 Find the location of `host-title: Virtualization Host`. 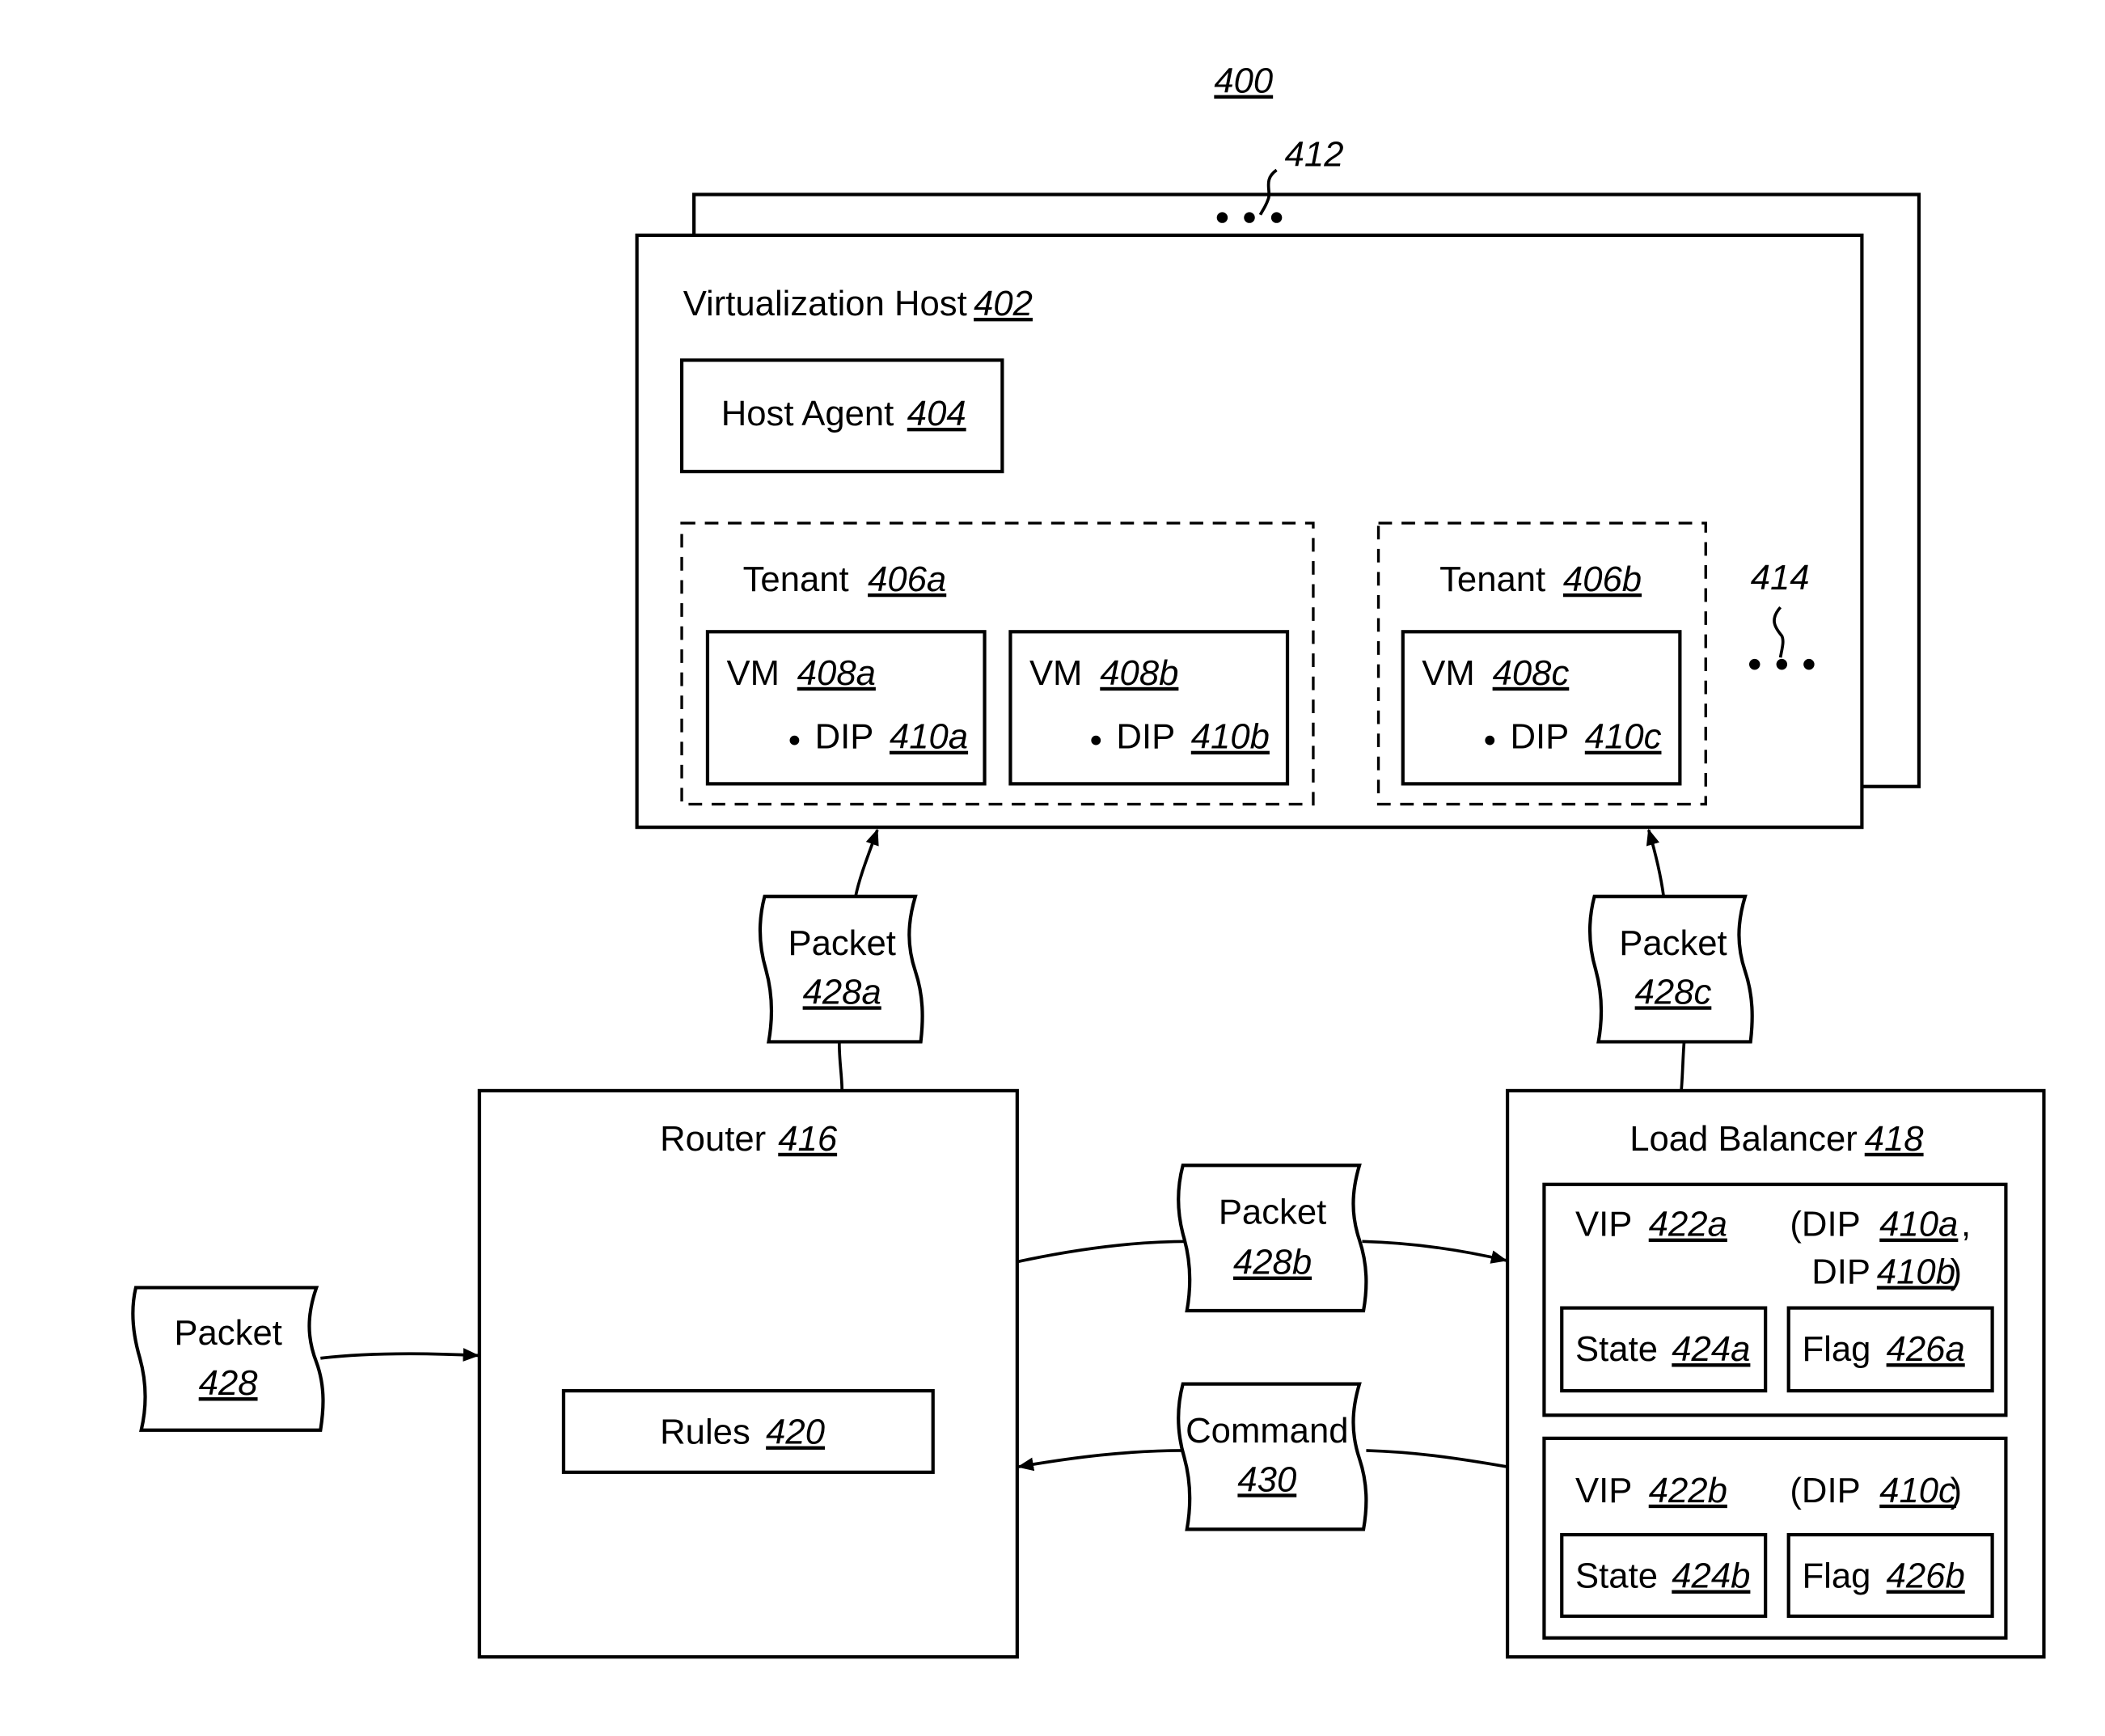

host-title: Virtualization Host is located at coordinates (825, 303).